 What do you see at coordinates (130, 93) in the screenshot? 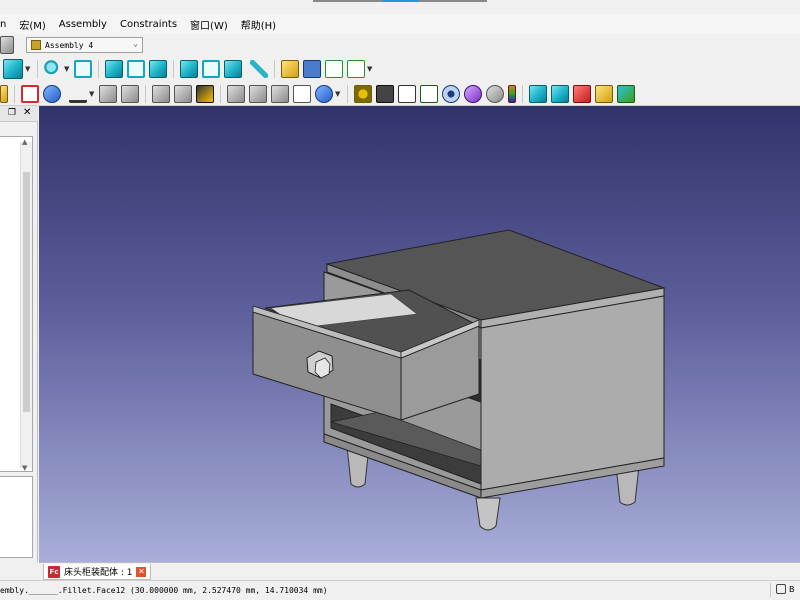
I see `placement-icon` at bounding box center [130, 93].